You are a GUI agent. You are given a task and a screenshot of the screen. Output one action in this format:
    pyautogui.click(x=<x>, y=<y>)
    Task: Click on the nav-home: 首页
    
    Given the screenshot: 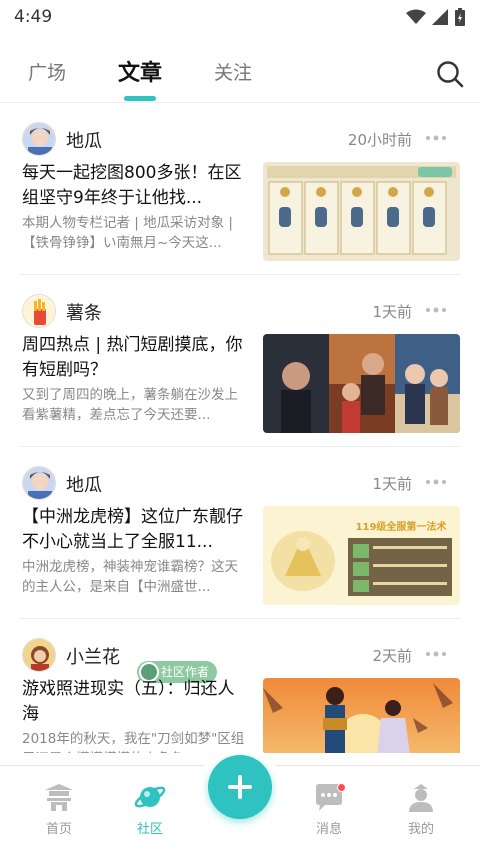 What is the action you would take?
    pyautogui.click(x=59, y=808)
    